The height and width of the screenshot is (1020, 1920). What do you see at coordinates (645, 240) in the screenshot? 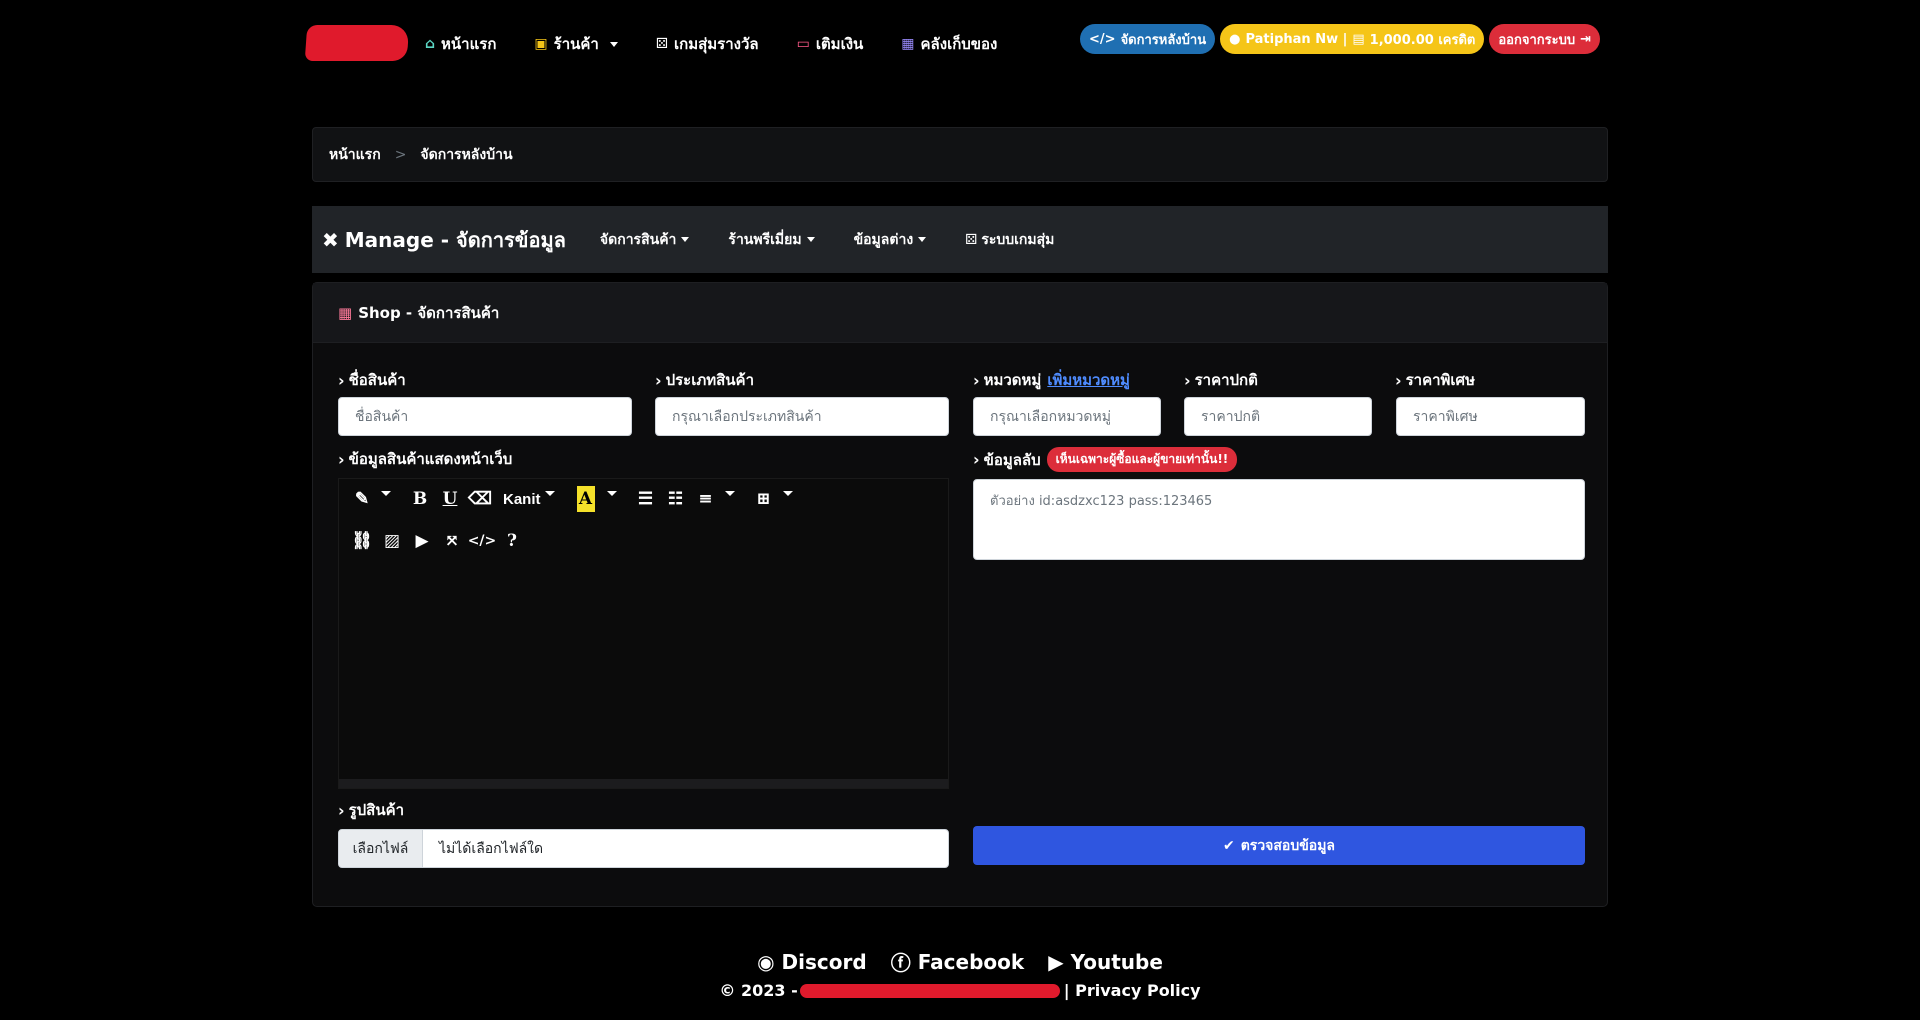
I see `manage-menu-products: จัดการสินค้า` at bounding box center [645, 240].